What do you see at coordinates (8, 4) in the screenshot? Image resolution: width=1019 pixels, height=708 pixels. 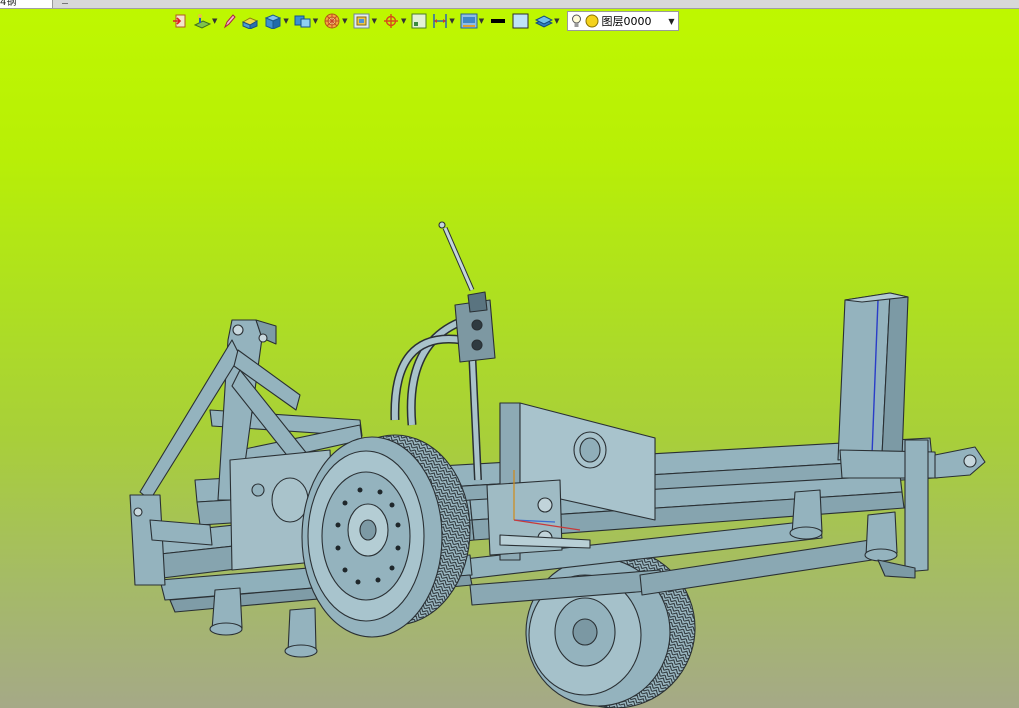 I see `document-tab-label: 4钢` at bounding box center [8, 4].